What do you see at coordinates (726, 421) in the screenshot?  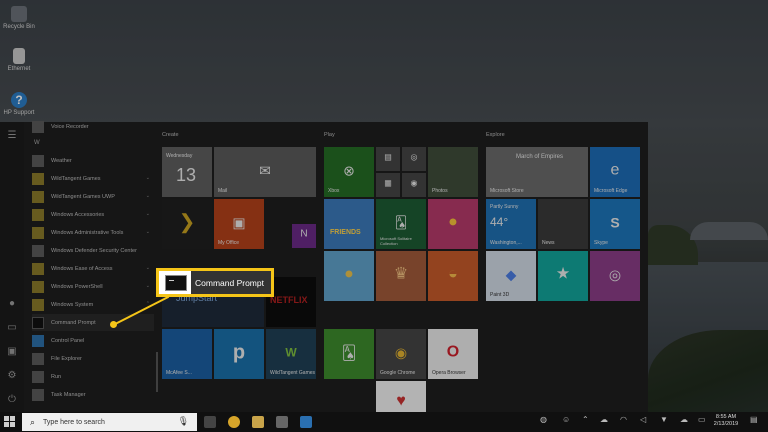 I see `taskbar-clock: 8:55 AM 2/13/2019` at bounding box center [726, 421].